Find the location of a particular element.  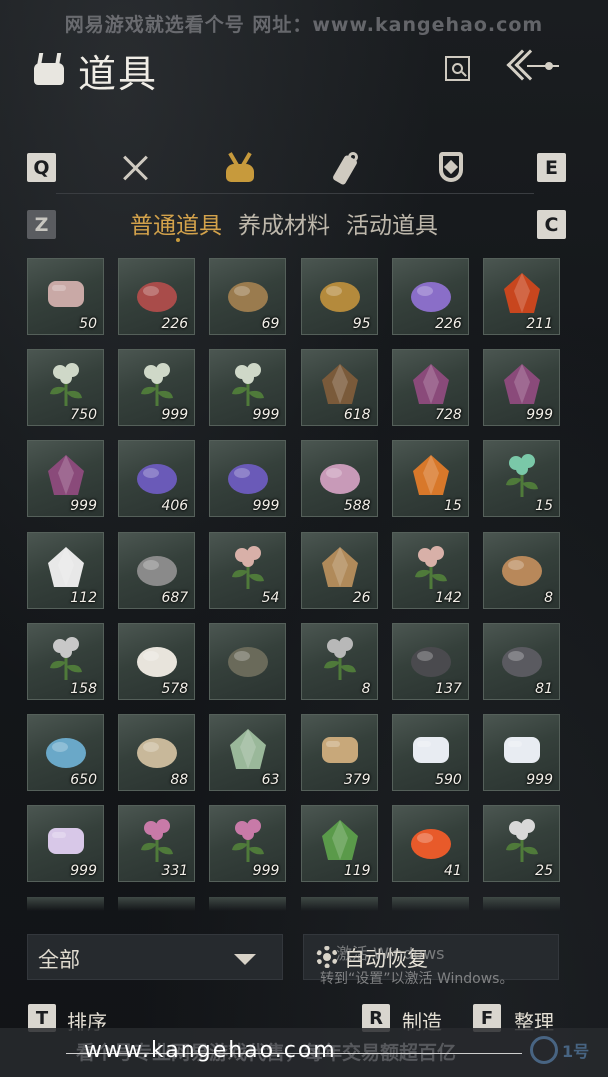

item-quantity: 54 is located at coordinates (270, 597).